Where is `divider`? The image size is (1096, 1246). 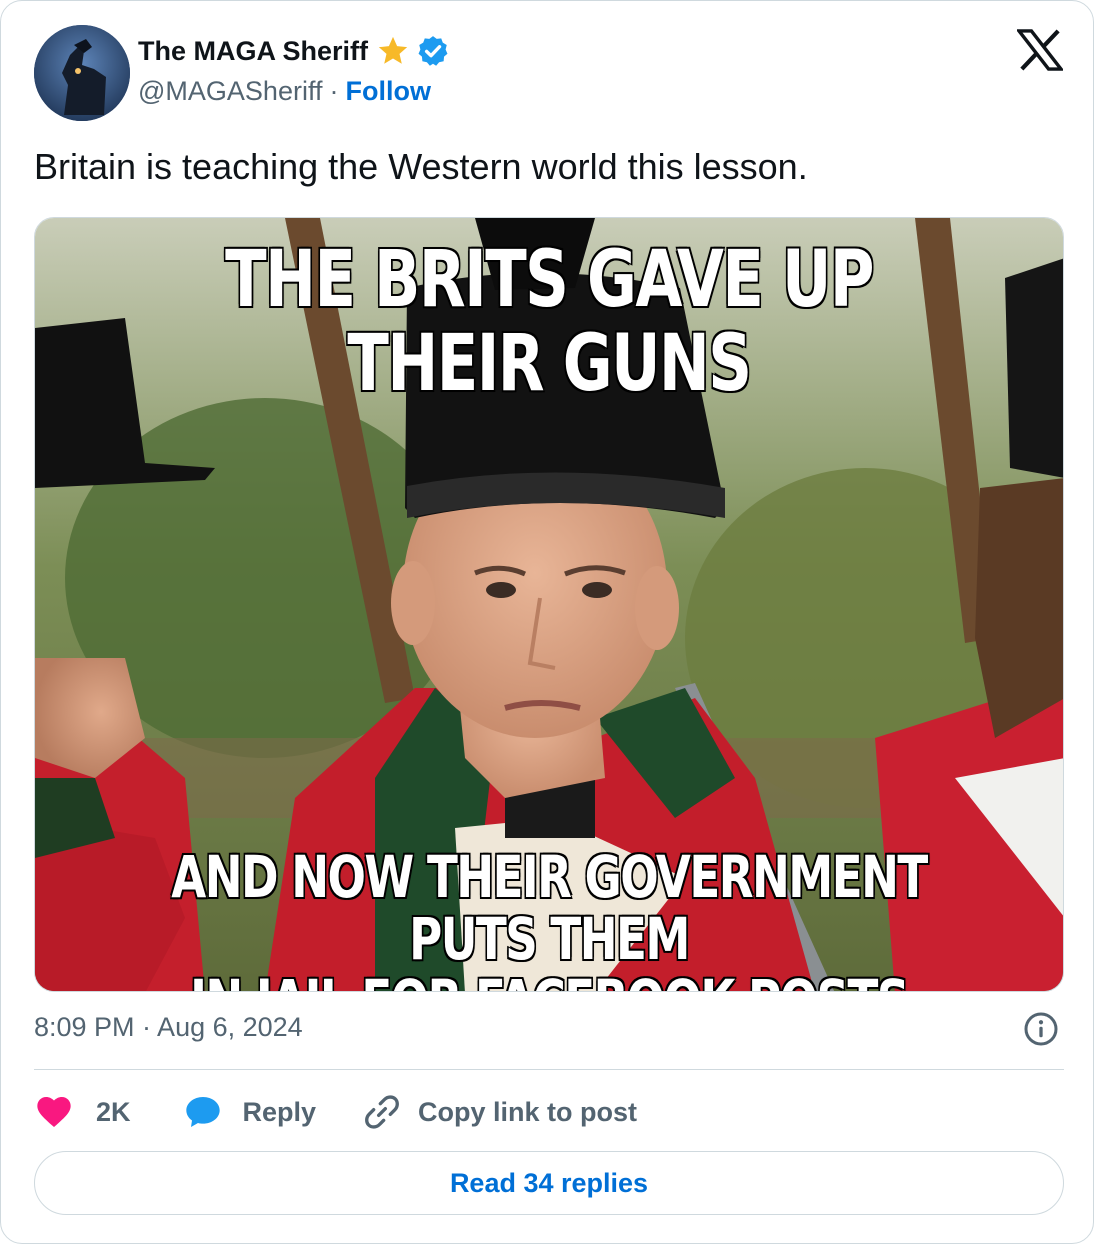
divider is located at coordinates (549, 1069).